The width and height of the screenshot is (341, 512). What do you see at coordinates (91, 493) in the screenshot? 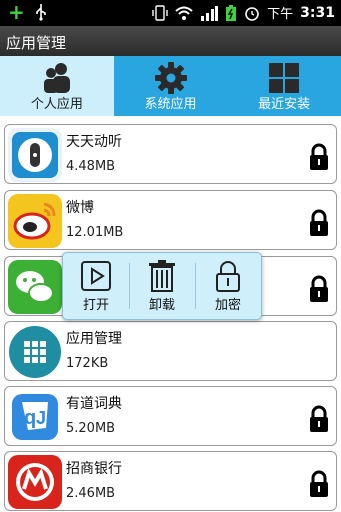
I see `app-size: 2.46MB` at bounding box center [91, 493].